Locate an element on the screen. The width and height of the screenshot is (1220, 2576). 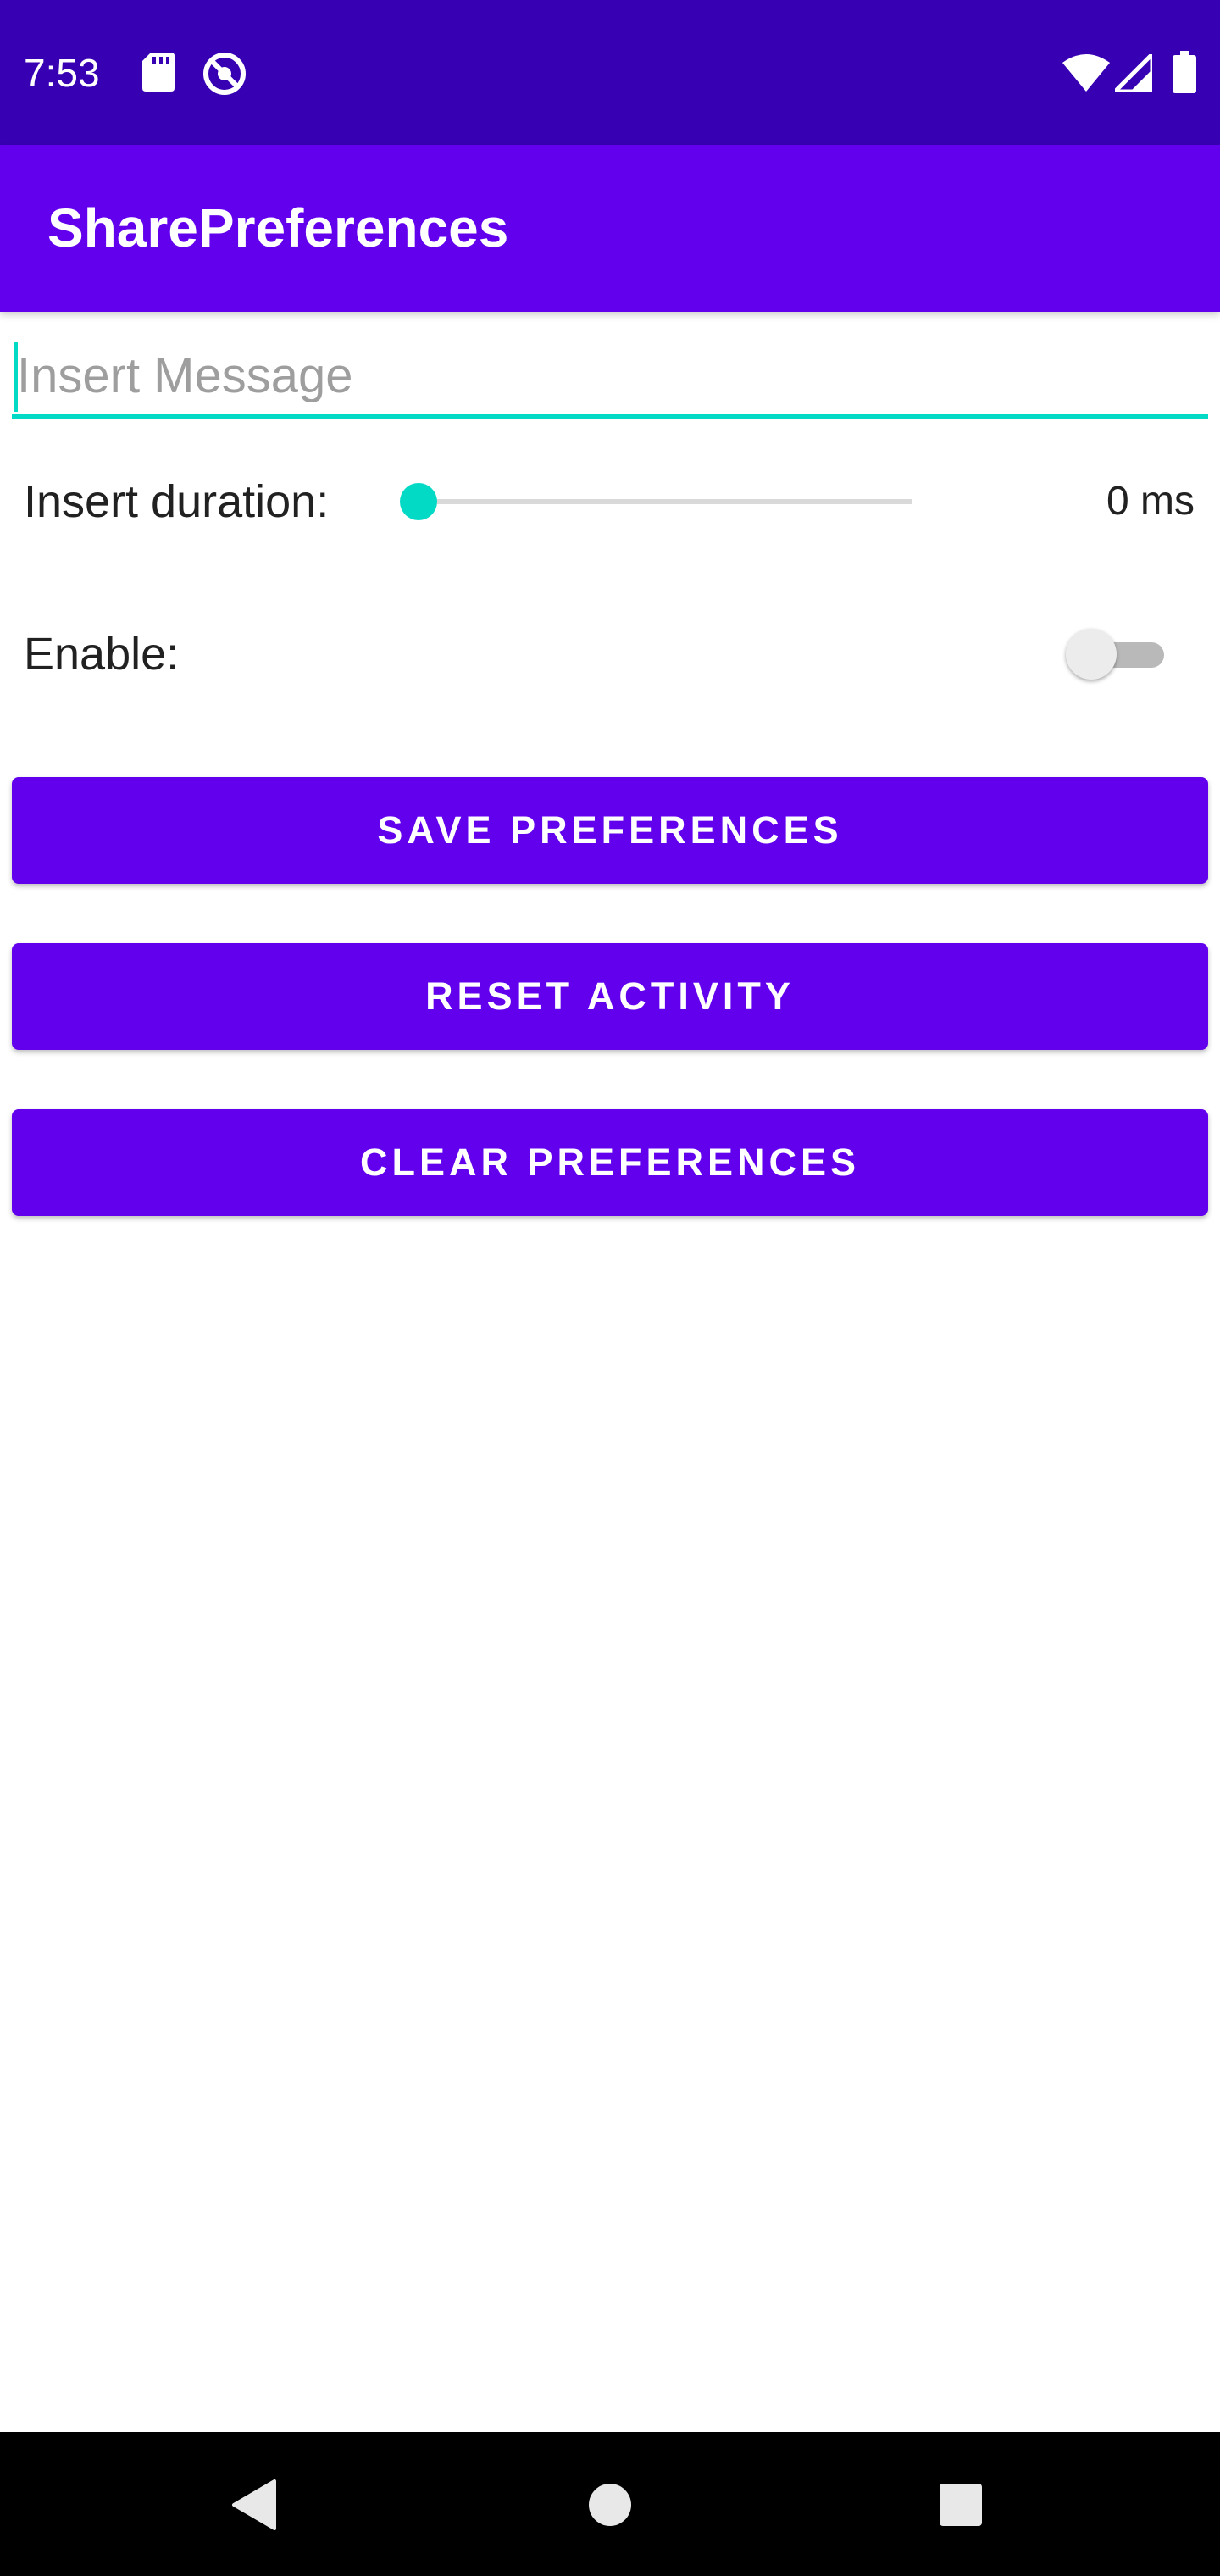
enable-switch is located at coordinates (1114, 654).